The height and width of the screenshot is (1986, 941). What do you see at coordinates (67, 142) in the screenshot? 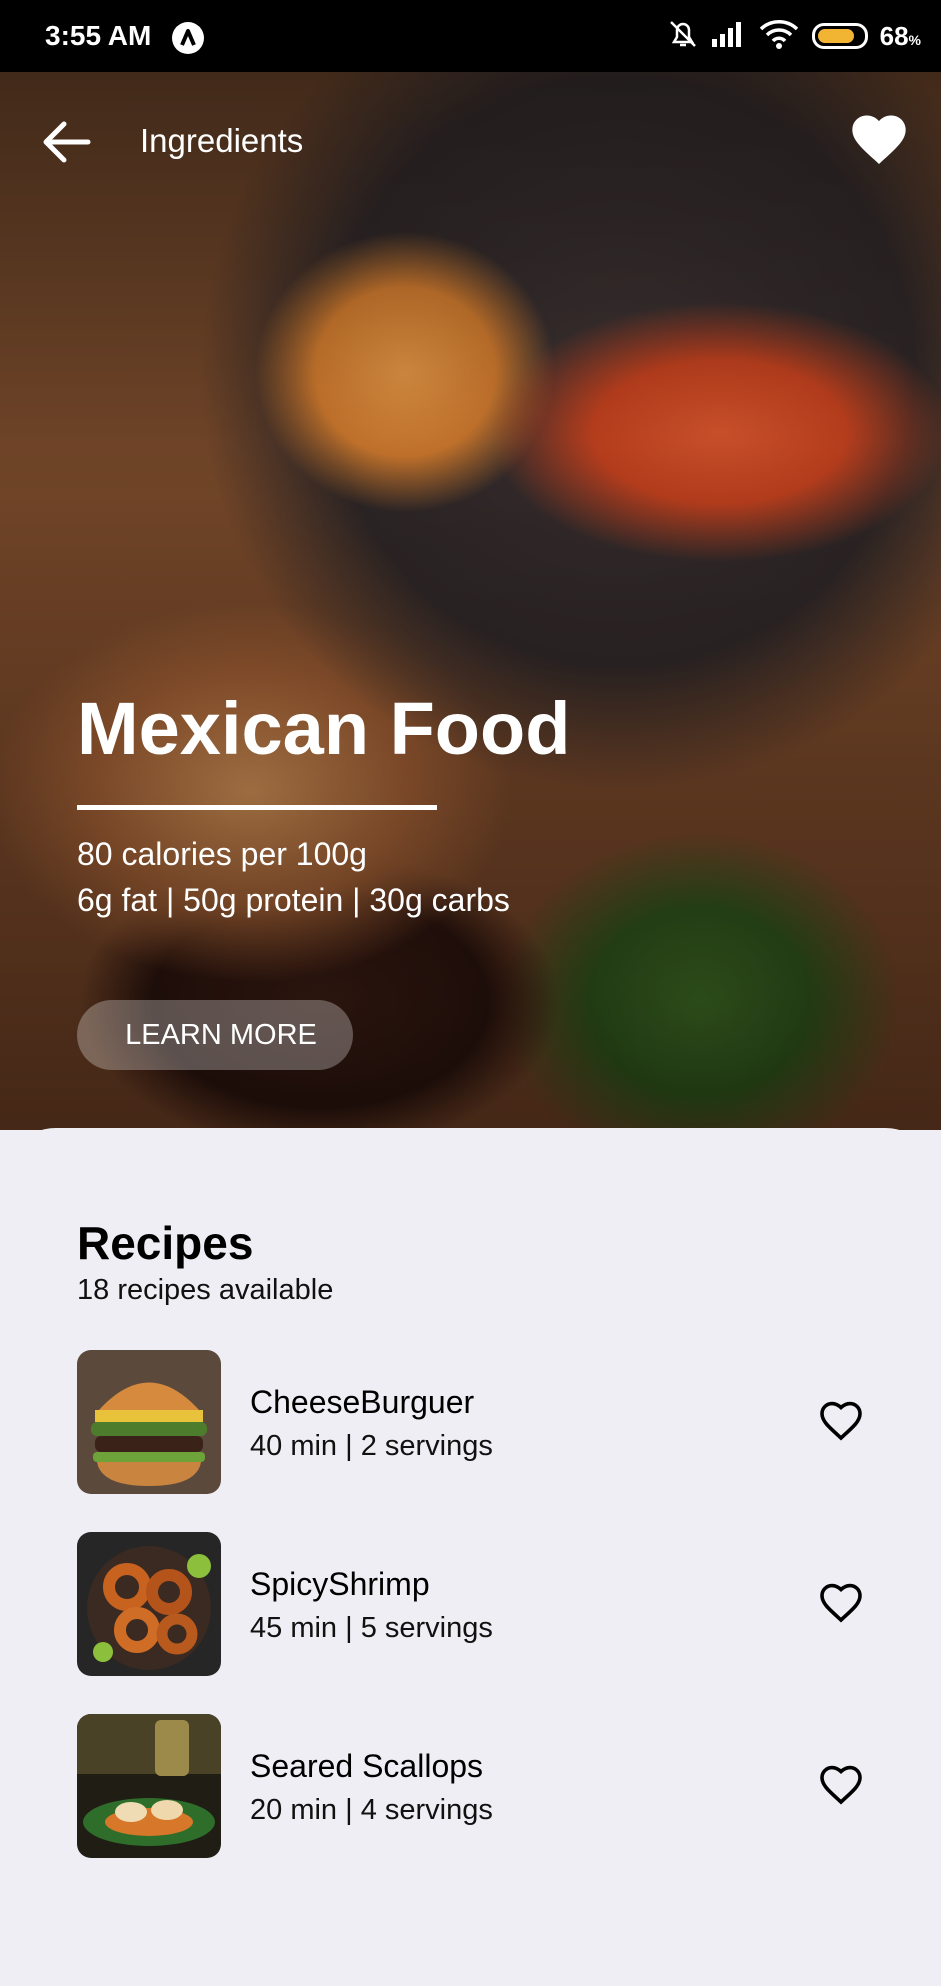
I see `back-arrow-icon` at bounding box center [67, 142].